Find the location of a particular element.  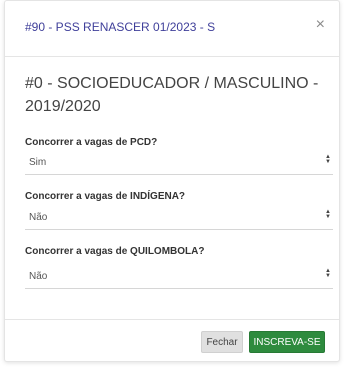

pcd-select-value: Sim is located at coordinates (38, 162).